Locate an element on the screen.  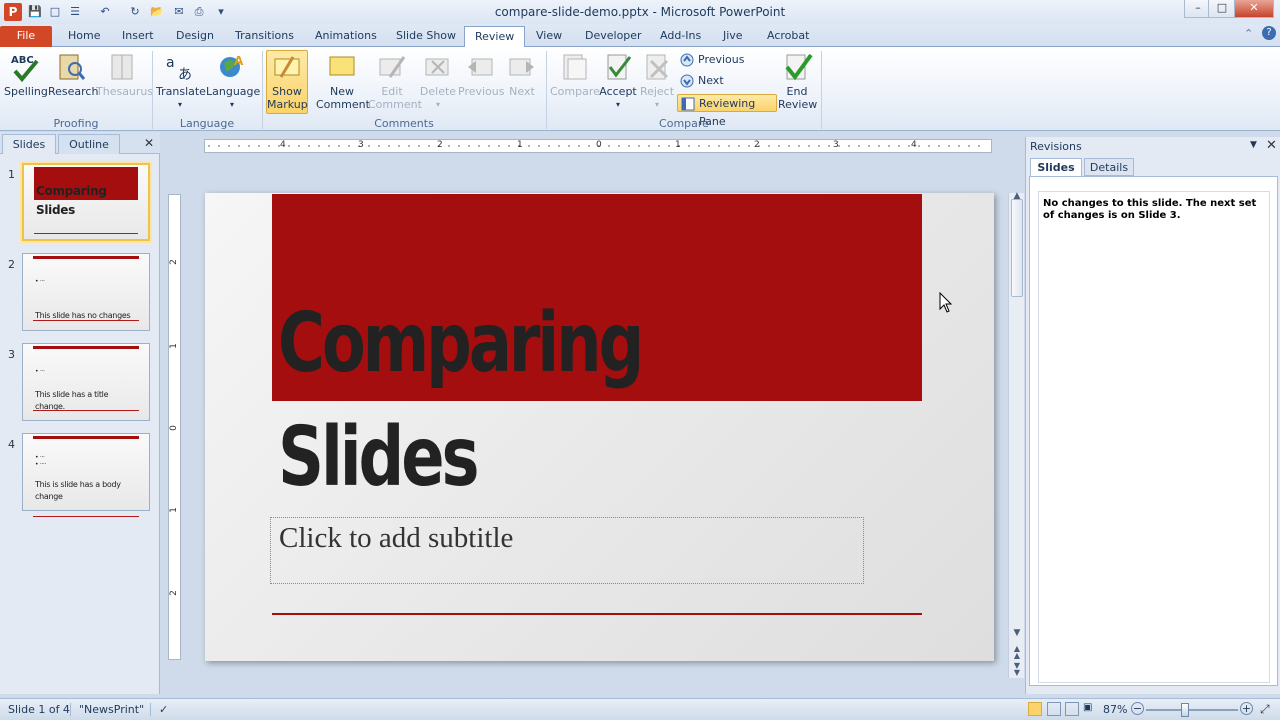
scroll-down-icon: ▼ is located at coordinates (1017, 633).